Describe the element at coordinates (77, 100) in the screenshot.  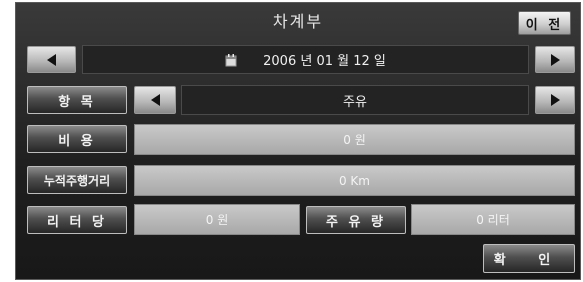
I see `item-label: 항 목` at that location.